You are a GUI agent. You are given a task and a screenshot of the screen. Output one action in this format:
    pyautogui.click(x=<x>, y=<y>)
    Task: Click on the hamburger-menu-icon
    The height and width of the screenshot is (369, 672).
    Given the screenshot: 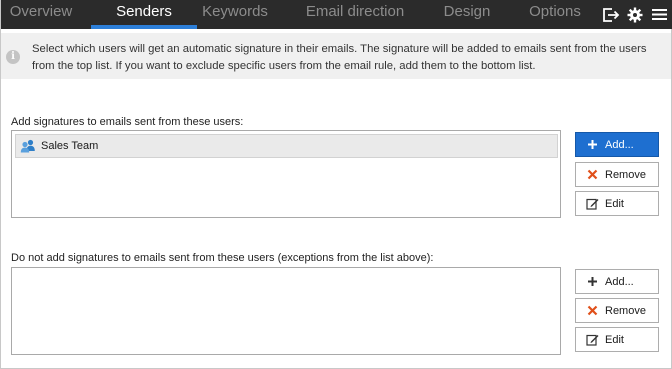 What is the action you would take?
    pyautogui.click(x=659, y=15)
    